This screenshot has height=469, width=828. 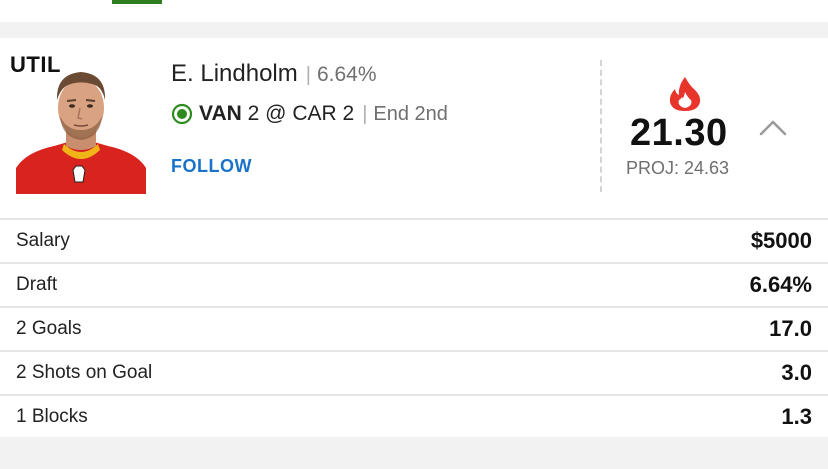 What do you see at coordinates (35, 64) in the screenshot?
I see `roster-position-label: UTIL` at bounding box center [35, 64].